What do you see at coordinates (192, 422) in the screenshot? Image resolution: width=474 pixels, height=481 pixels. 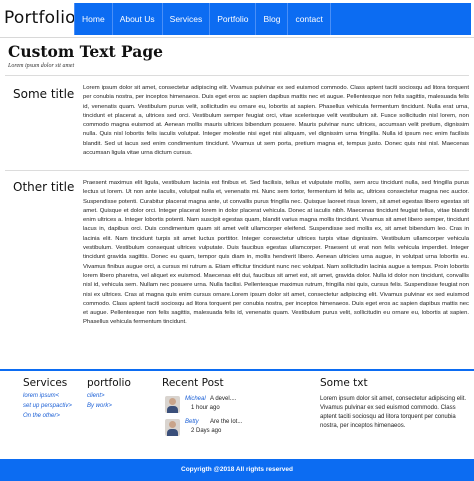 I see `post-author-link: Betty` at bounding box center [192, 422].